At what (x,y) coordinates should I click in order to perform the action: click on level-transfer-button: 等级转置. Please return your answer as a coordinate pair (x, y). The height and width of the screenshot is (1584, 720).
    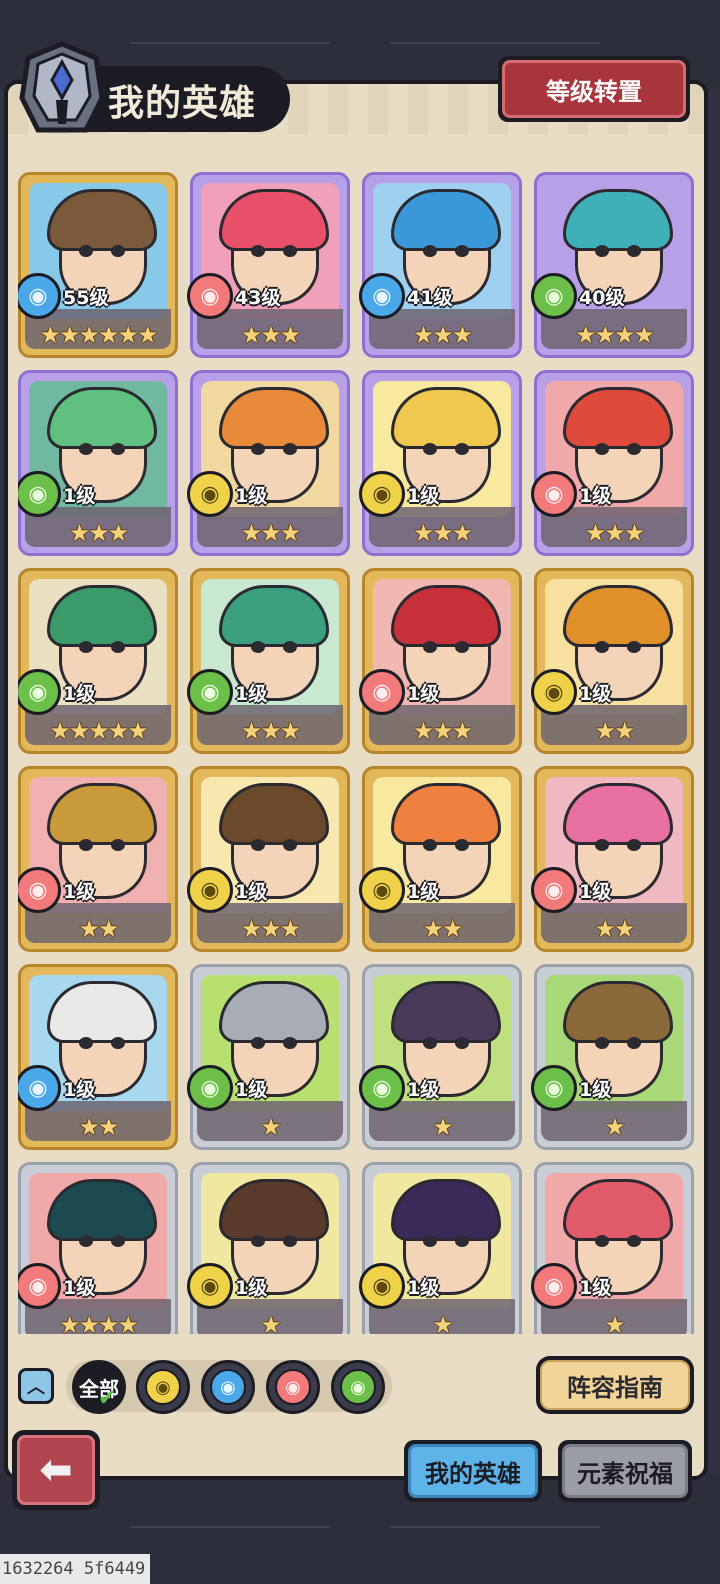
    Looking at the image, I should click on (594, 89).